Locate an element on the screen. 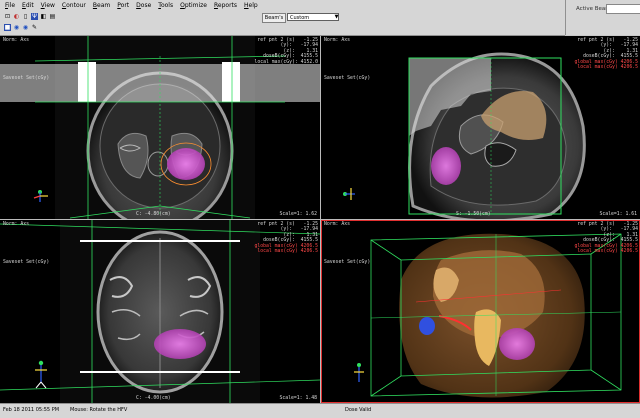  chevron-down-icon: ▼ is located at coordinates (336, 17).